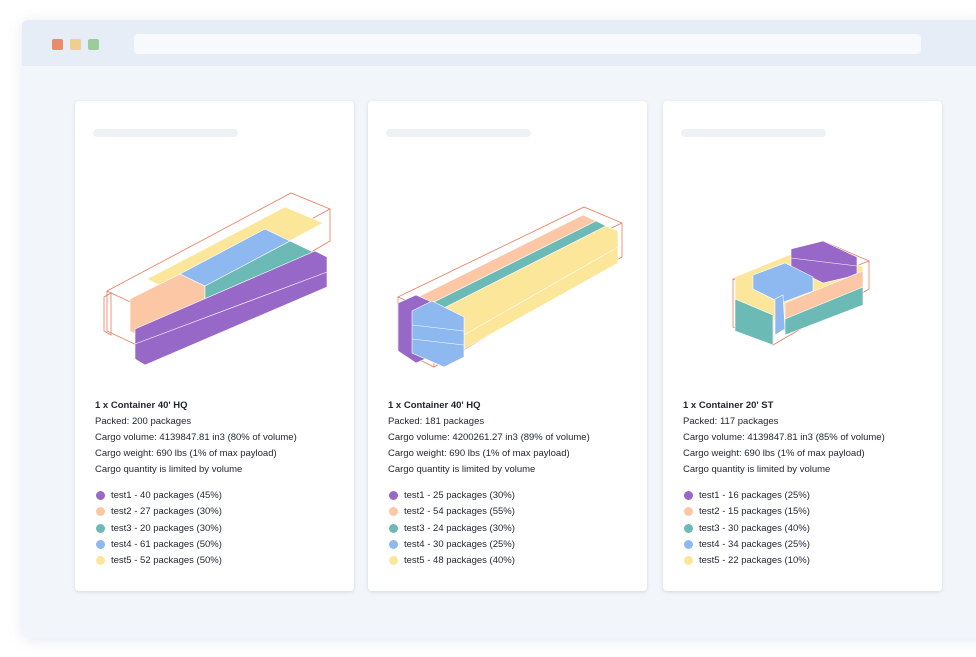 The image size is (976, 657). What do you see at coordinates (728, 405) in the screenshot?
I see `container-title: 1 x Container 20' ST` at bounding box center [728, 405].